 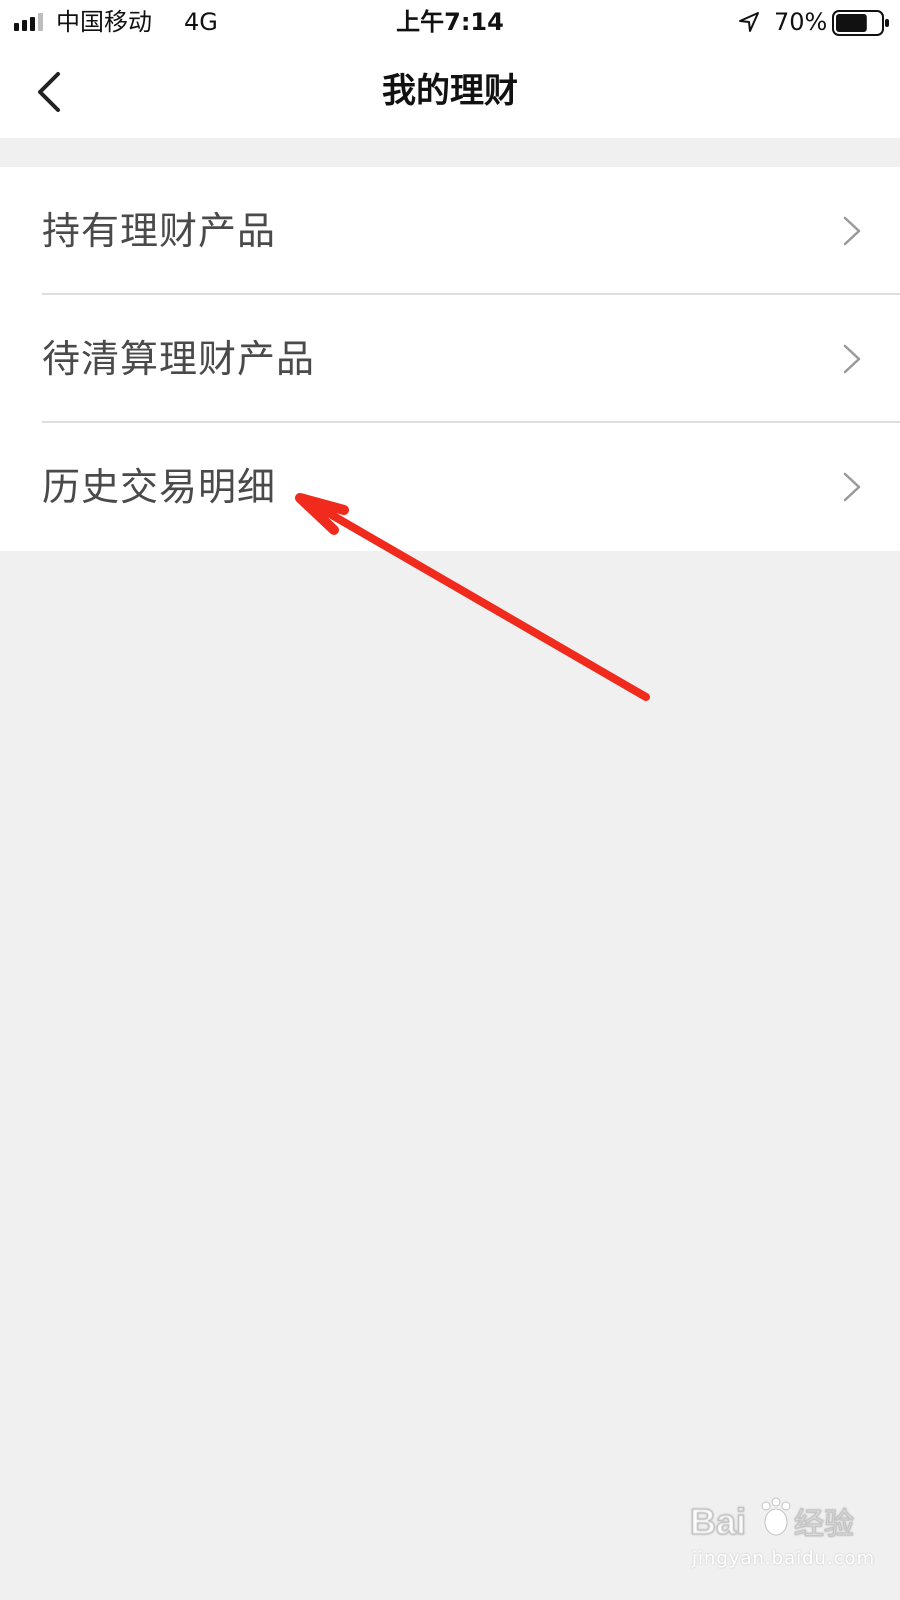 I want to click on watermark: Bai 经验 jingyan.baidu.com, so click(x=782, y=1535).